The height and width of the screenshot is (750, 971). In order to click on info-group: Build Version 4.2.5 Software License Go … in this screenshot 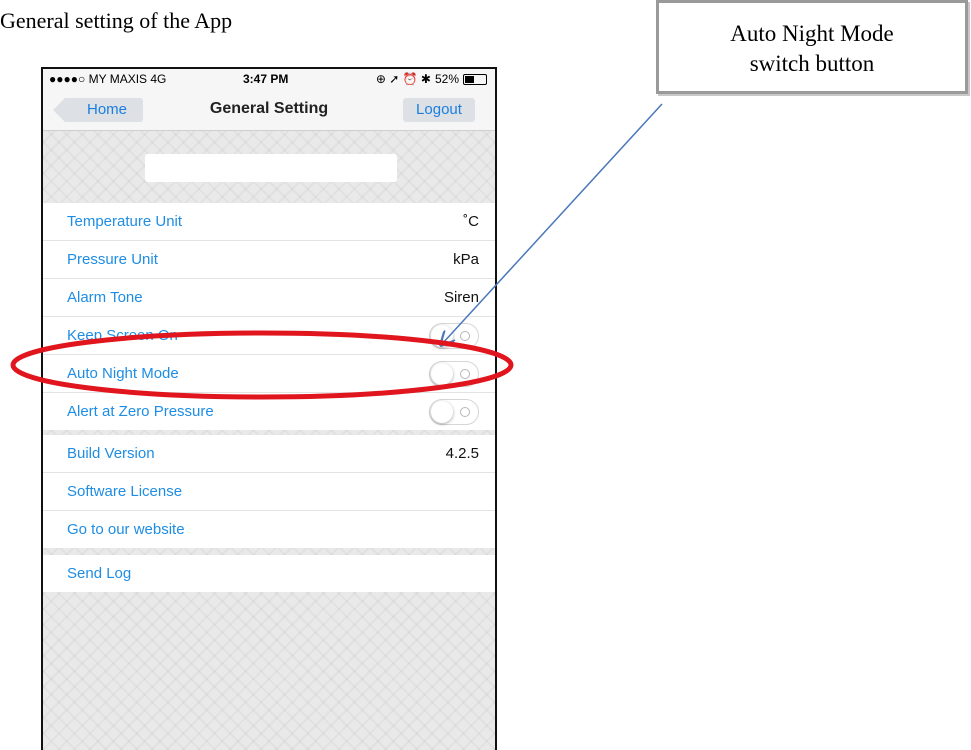, I will do `click(269, 491)`.